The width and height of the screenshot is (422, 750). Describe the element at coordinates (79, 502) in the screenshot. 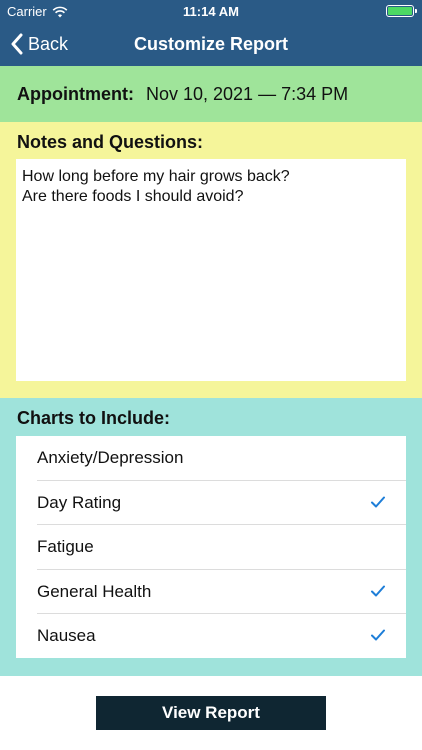

I see `chart-option-label: Day Rating` at that location.